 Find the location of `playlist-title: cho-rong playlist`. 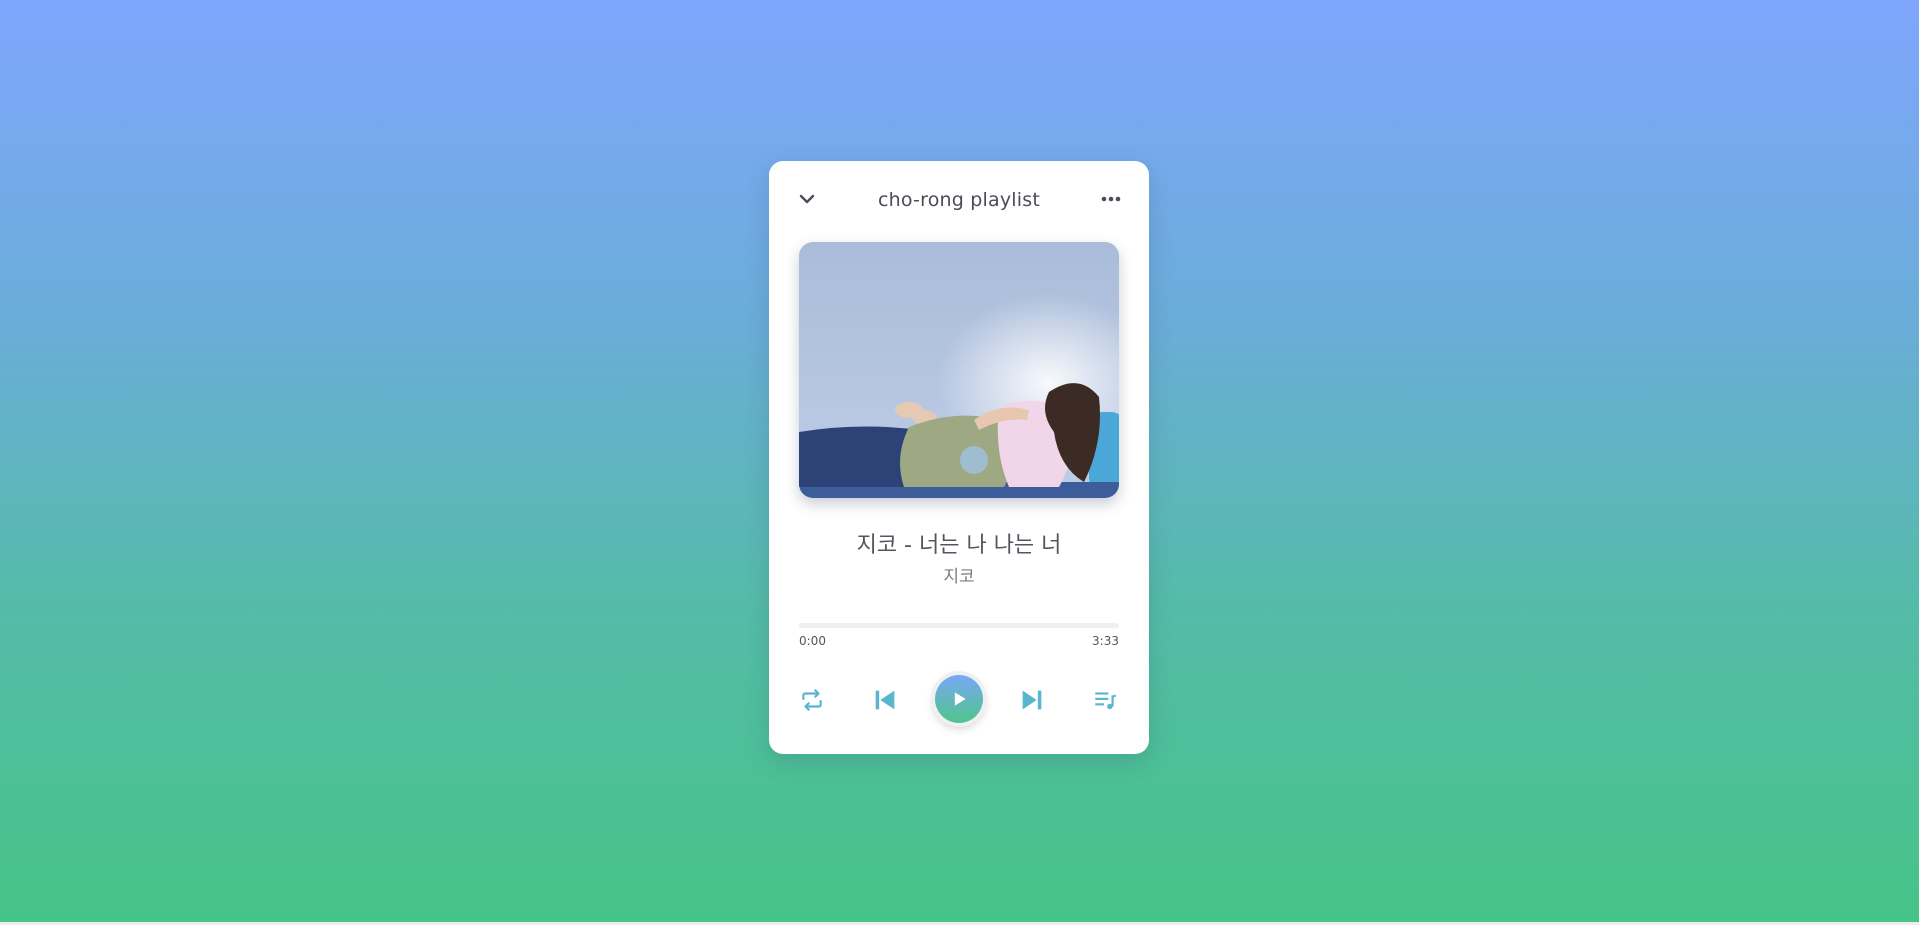

playlist-title: cho-rong playlist is located at coordinates (958, 200).